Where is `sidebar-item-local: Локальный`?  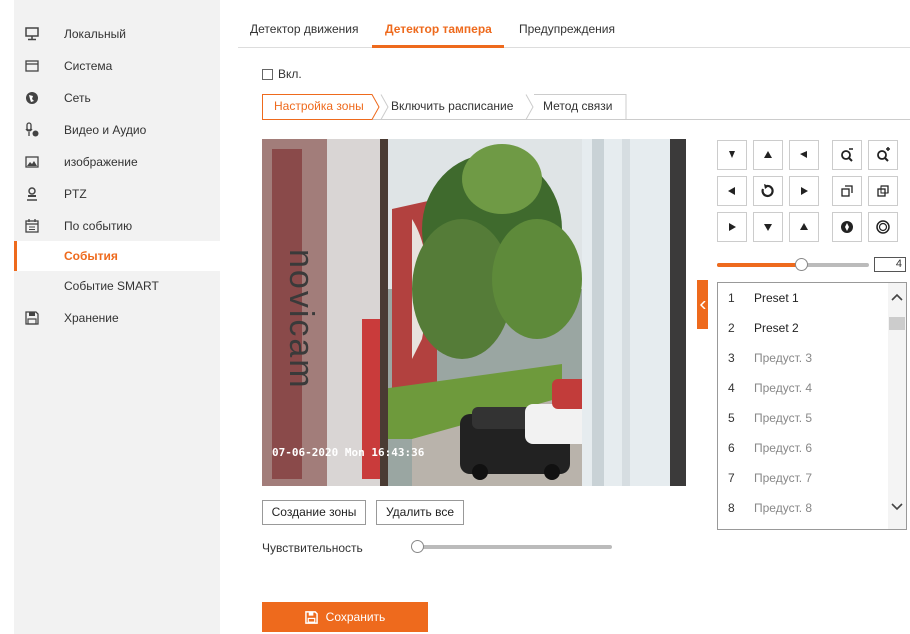
sidebar-item-local: Локальный is located at coordinates (117, 34).